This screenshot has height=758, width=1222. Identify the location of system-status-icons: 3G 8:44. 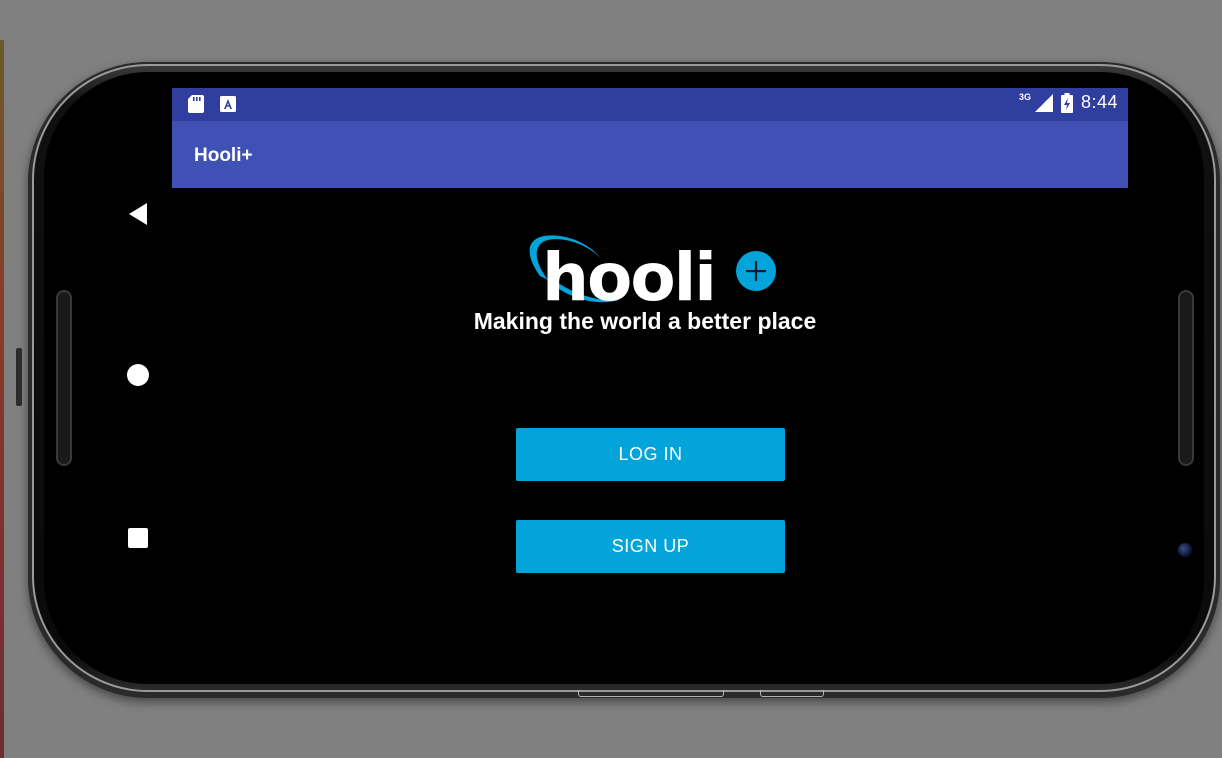
(1068, 102).